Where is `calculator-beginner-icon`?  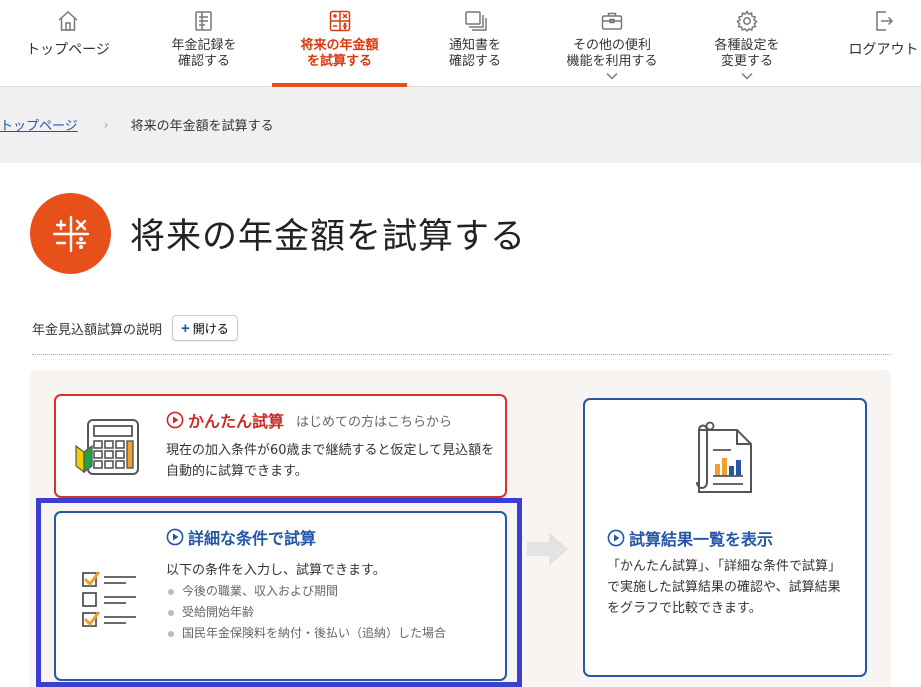 calculator-beginner-icon is located at coordinates (107, 447).